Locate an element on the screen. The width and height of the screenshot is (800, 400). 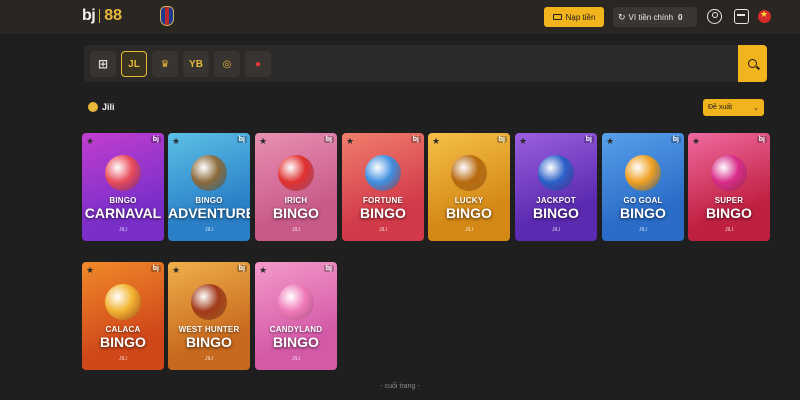
game-title-line1: JACKPOT is located at coordinates (556, 200).